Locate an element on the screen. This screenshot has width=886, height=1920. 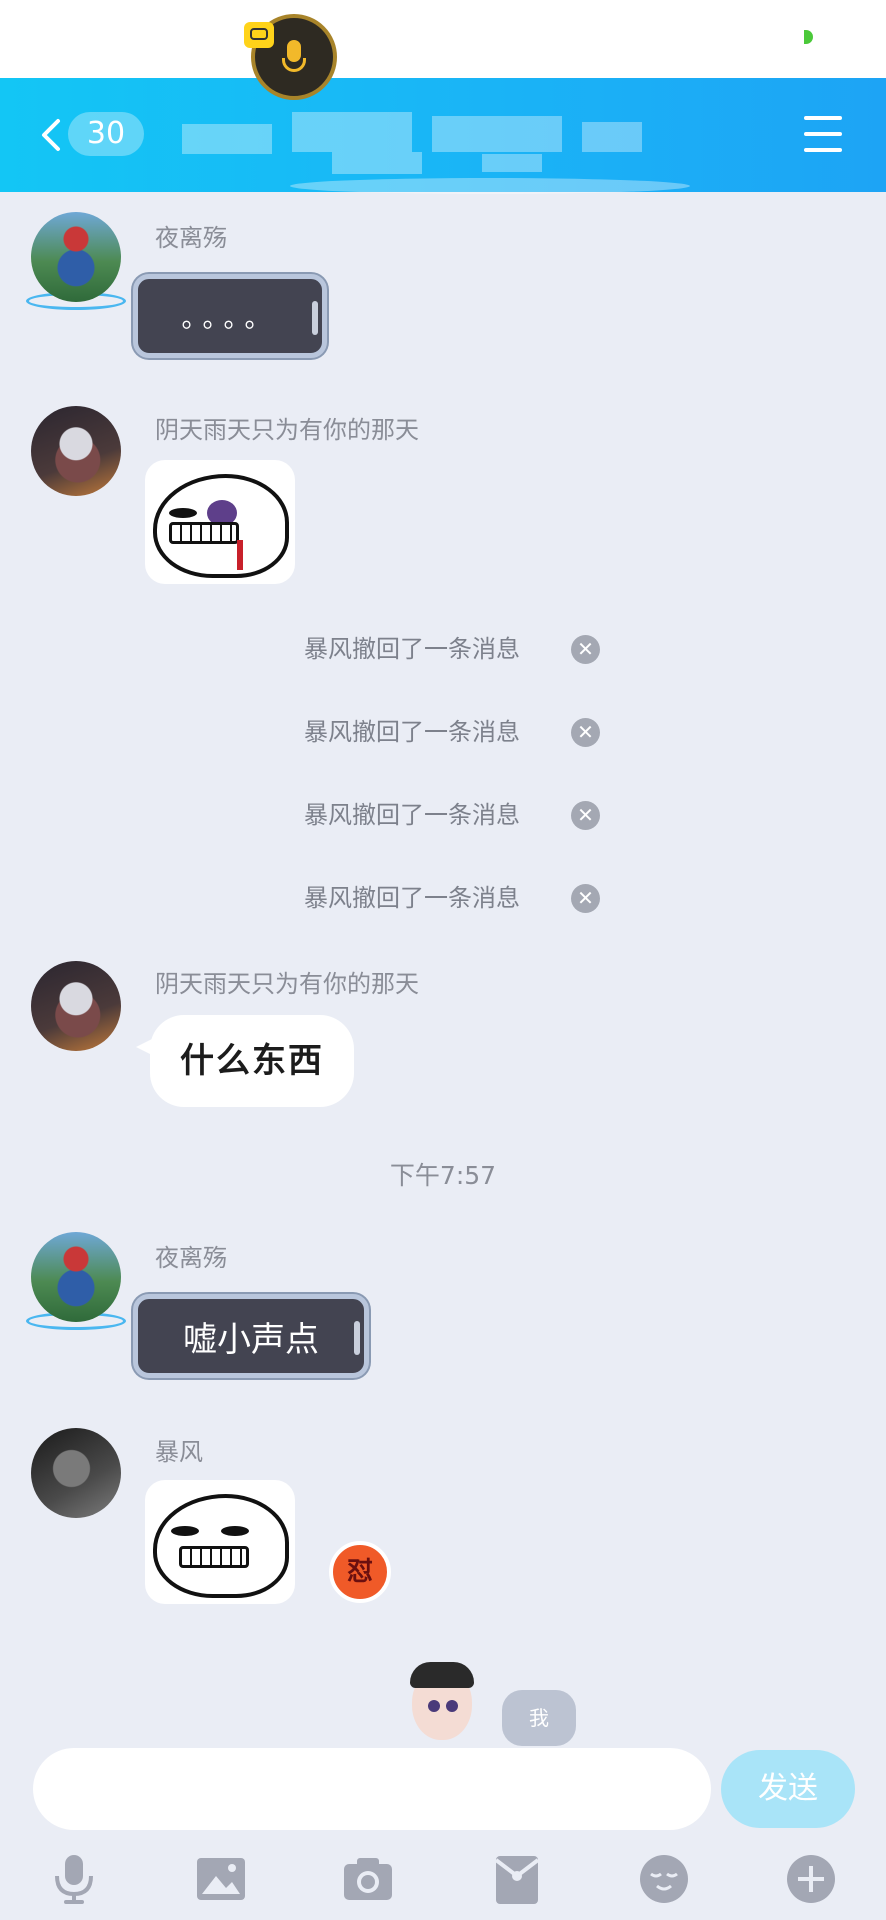
status-bar is located at coordinates (443, 39).